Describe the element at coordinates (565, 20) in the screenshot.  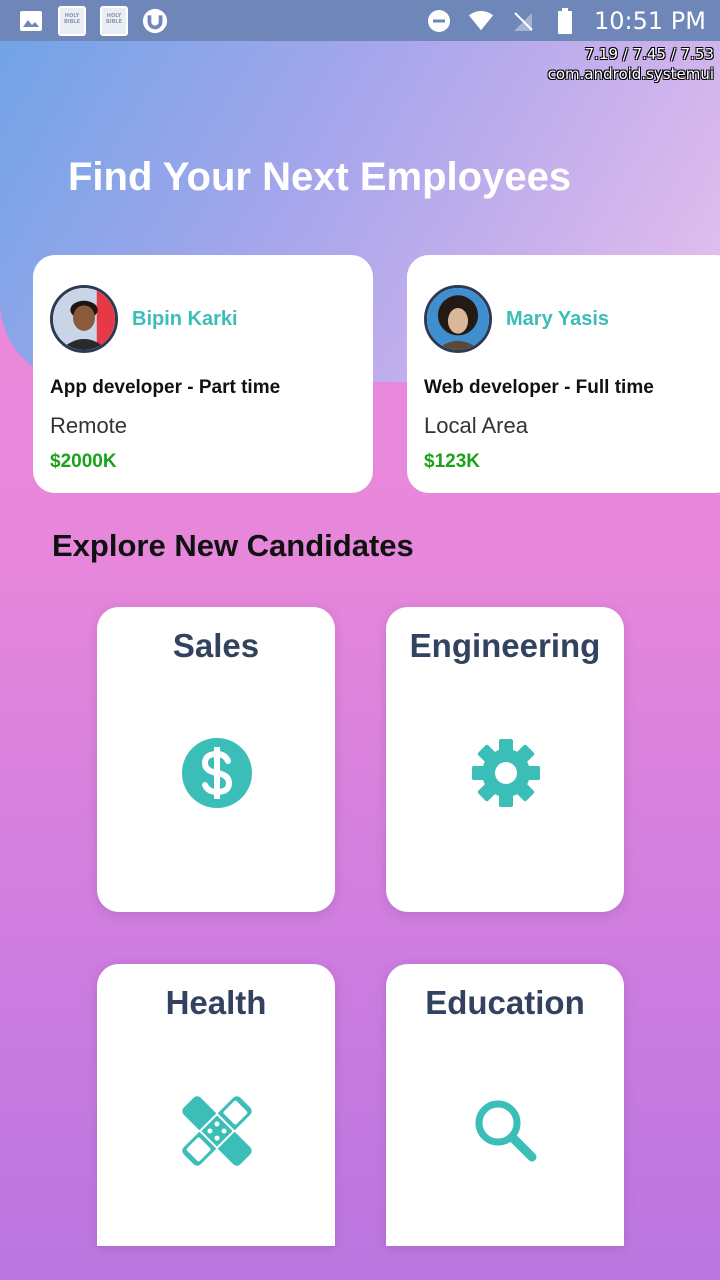
I see `battery-icon` at that location.